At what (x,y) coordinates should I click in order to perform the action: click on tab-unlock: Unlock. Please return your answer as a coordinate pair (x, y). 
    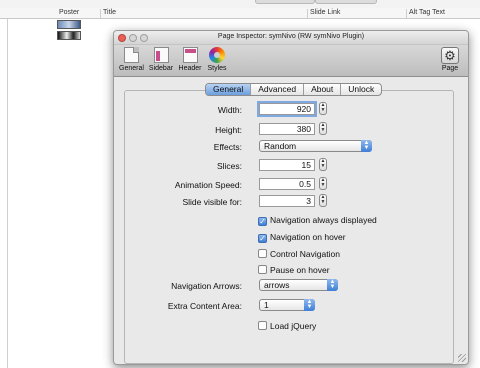
    Looking at the image, I should click on (360, 89).